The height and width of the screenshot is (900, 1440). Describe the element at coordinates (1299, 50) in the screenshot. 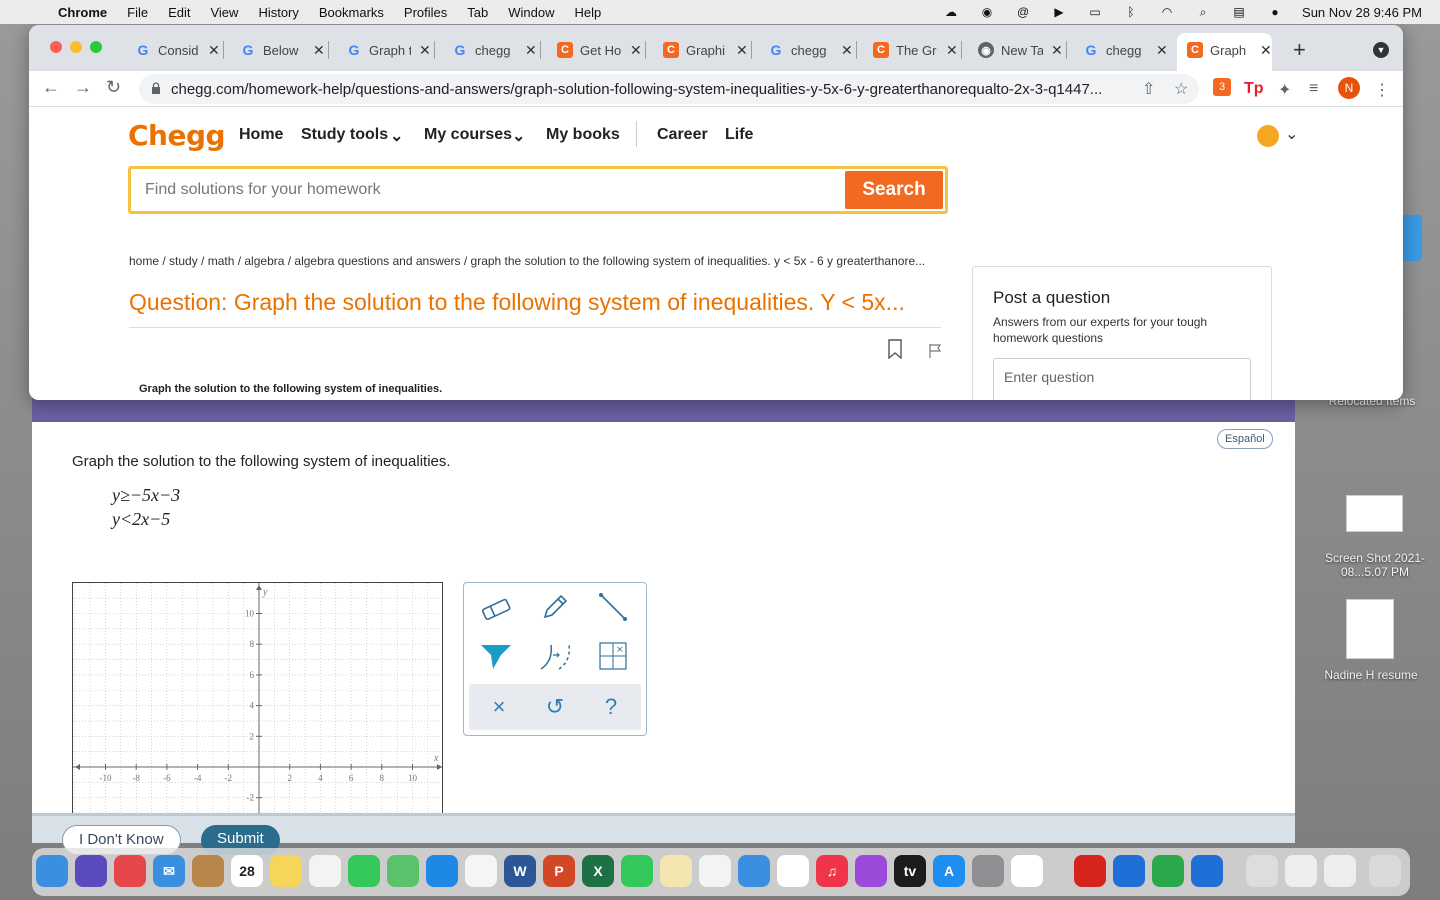

I see `new-tab-icon: +` at that location.